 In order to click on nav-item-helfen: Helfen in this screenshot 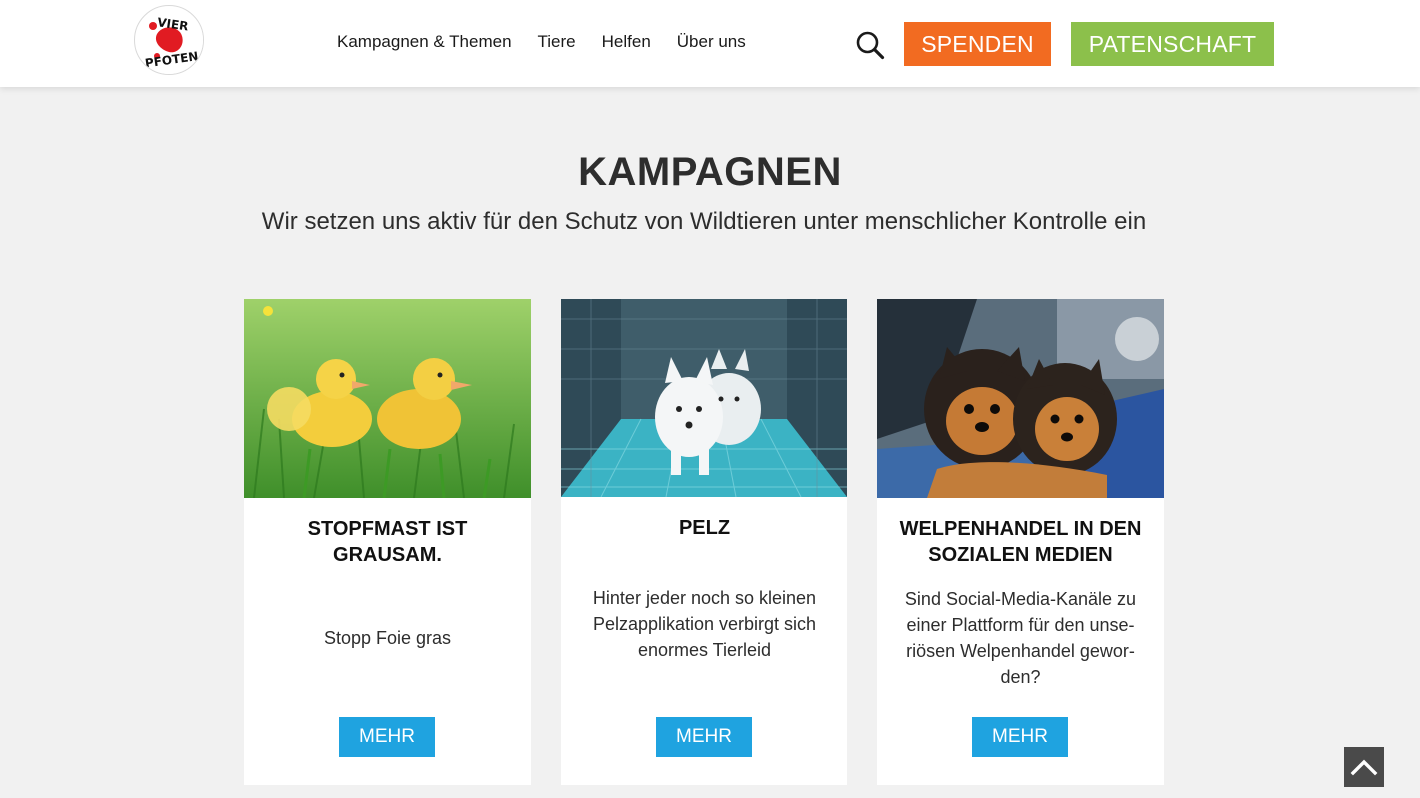, I will do `click(626, 42)`.